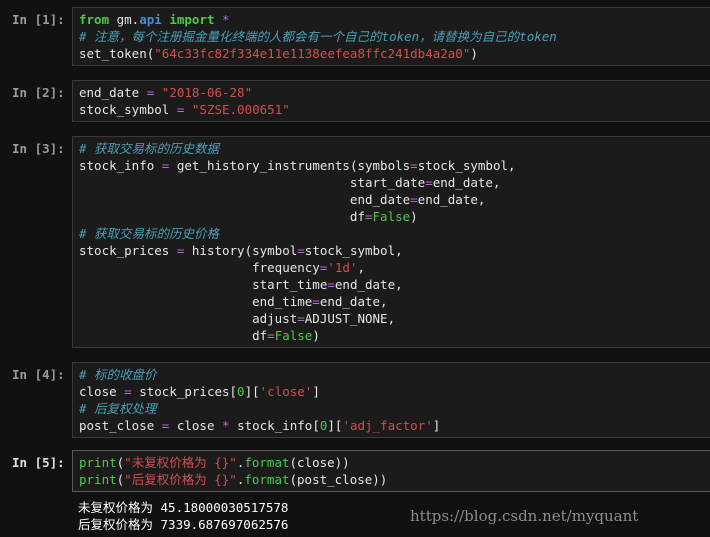 The height and width of the screenshot is (537, 710). Describe the element at coordinates (199, 267) in the screenshot. I see `code-token: frequency` at that location.